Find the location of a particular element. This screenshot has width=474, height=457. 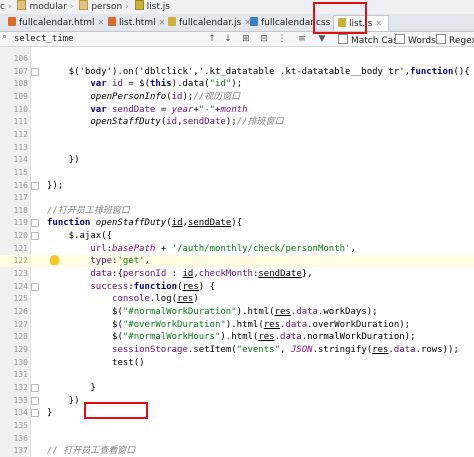

code-line: 119 function openStaffDuty(id,sendDate){ is located at coordinates (237, 223).